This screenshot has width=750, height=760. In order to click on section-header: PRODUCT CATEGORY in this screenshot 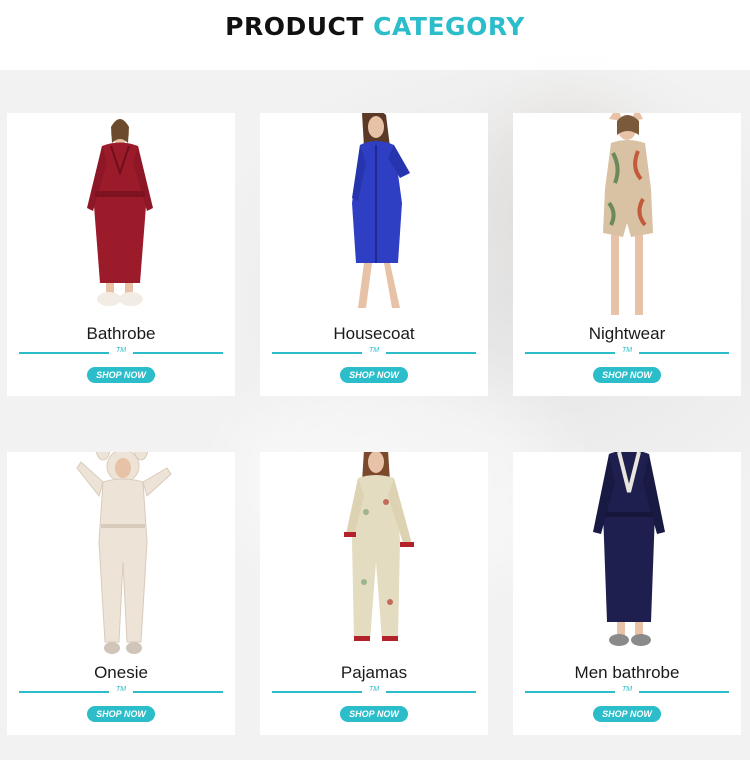, I will do `click(375, 35)`.